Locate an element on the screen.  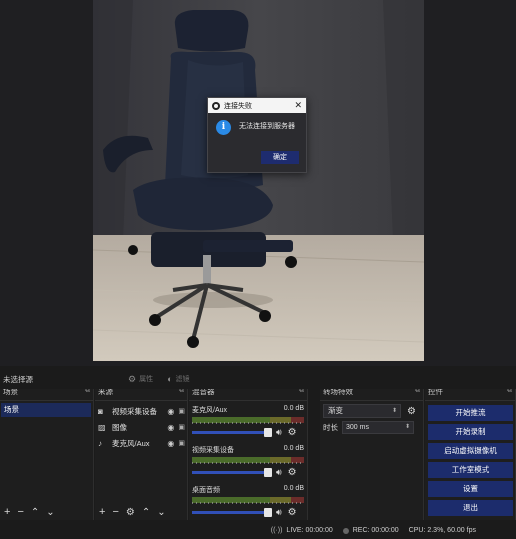
broadcast-icon: ((·)) is located at coordinates (276, 530).